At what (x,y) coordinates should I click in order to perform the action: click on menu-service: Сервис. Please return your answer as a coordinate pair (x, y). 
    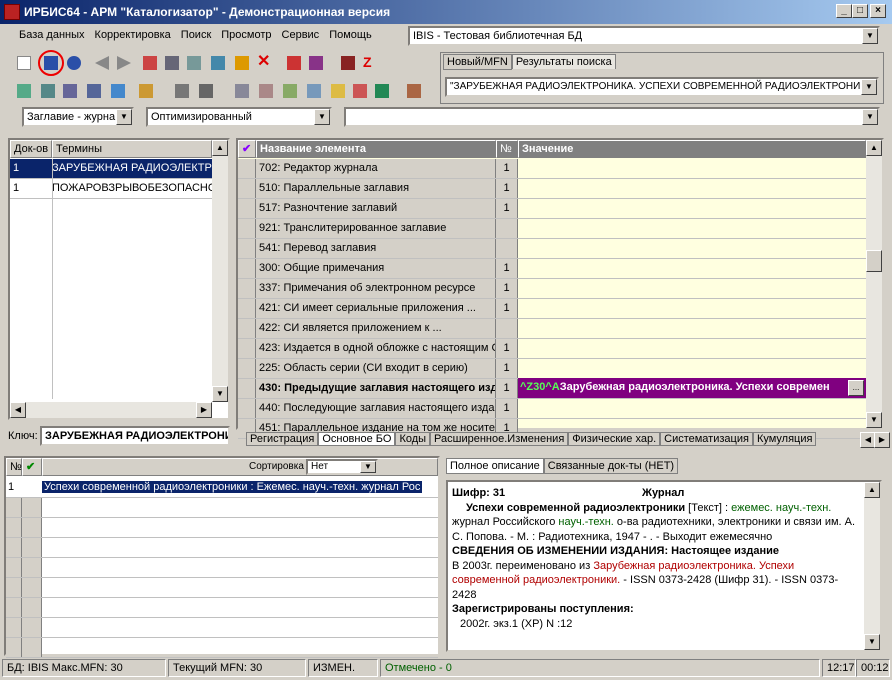
    Looking at the image, I should click on (301, 35).